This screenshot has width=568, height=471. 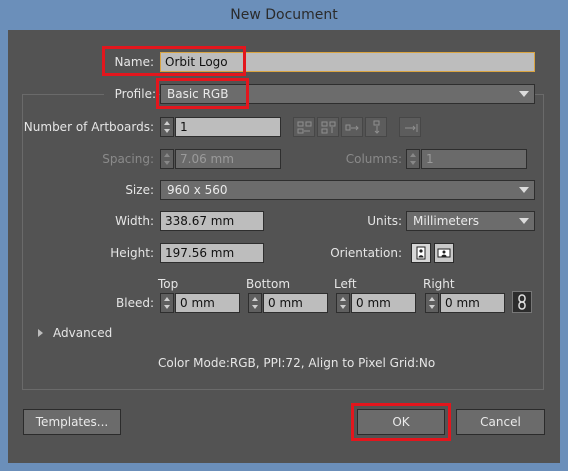 I want to click on expand-triangle-icon, so click(x=40, y=333).